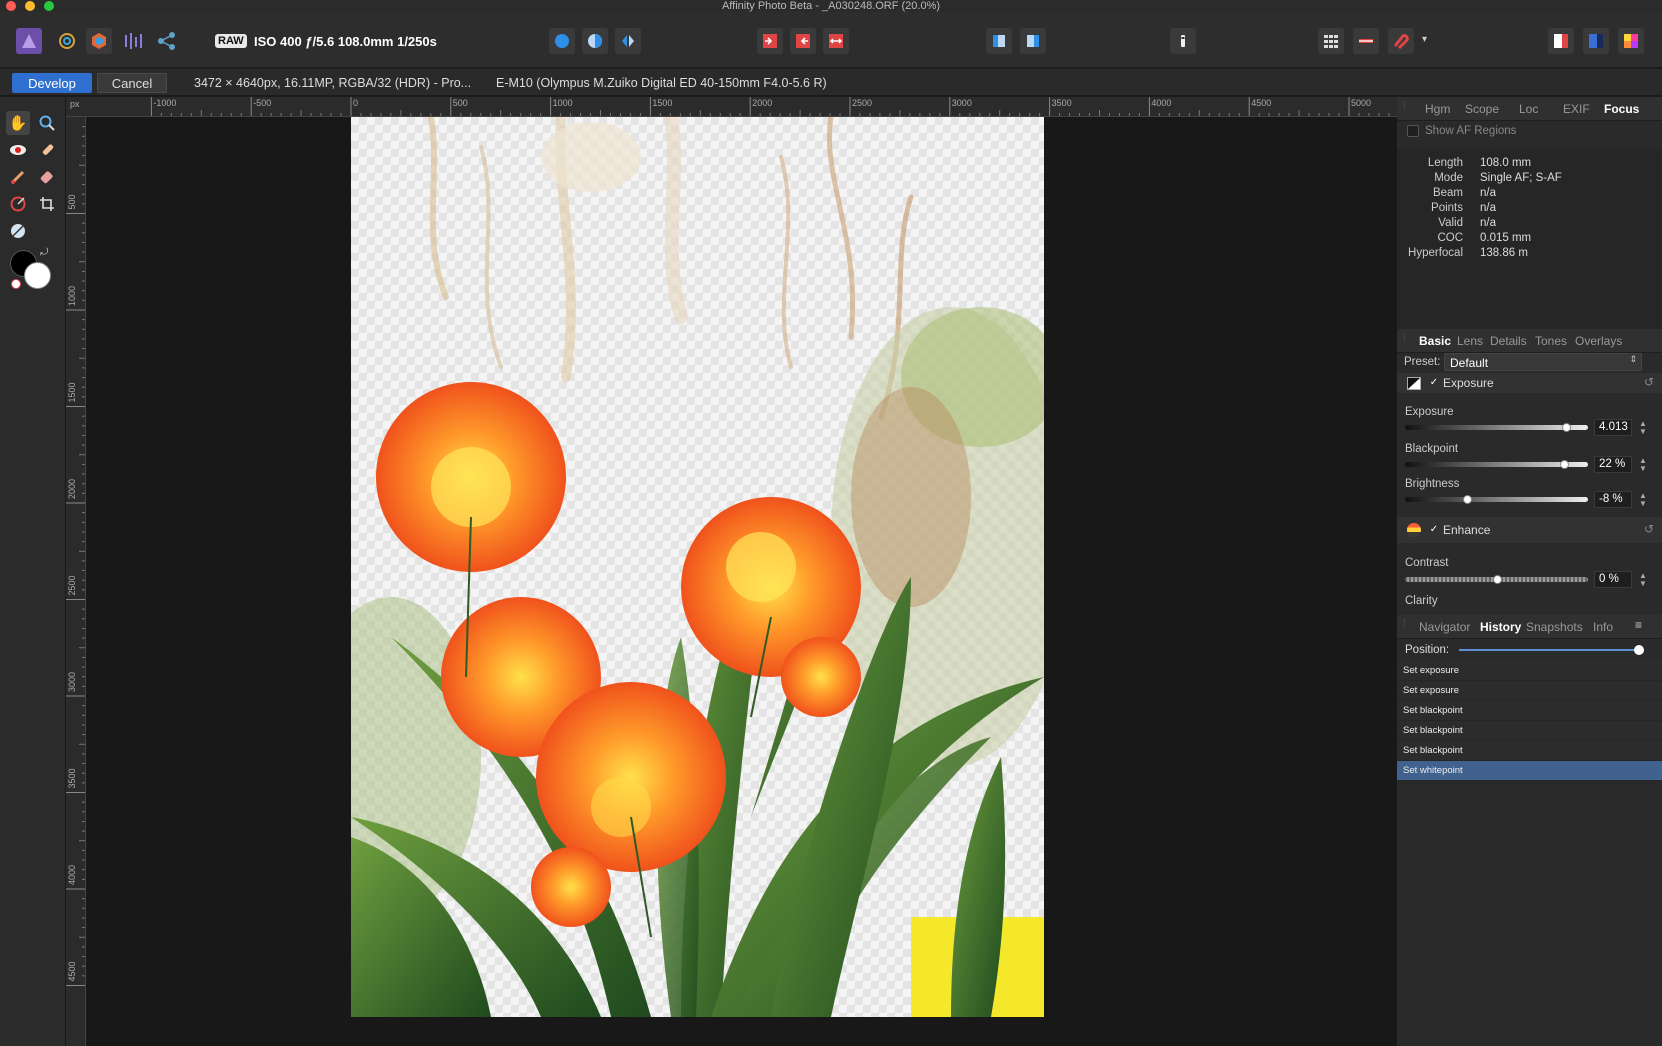 This screenshot has width=1662, height=1046. What do you see at coordinates (67, 41) in the screenshot?
I see `persona-liquify-icon` at bounding box center [67, 41].